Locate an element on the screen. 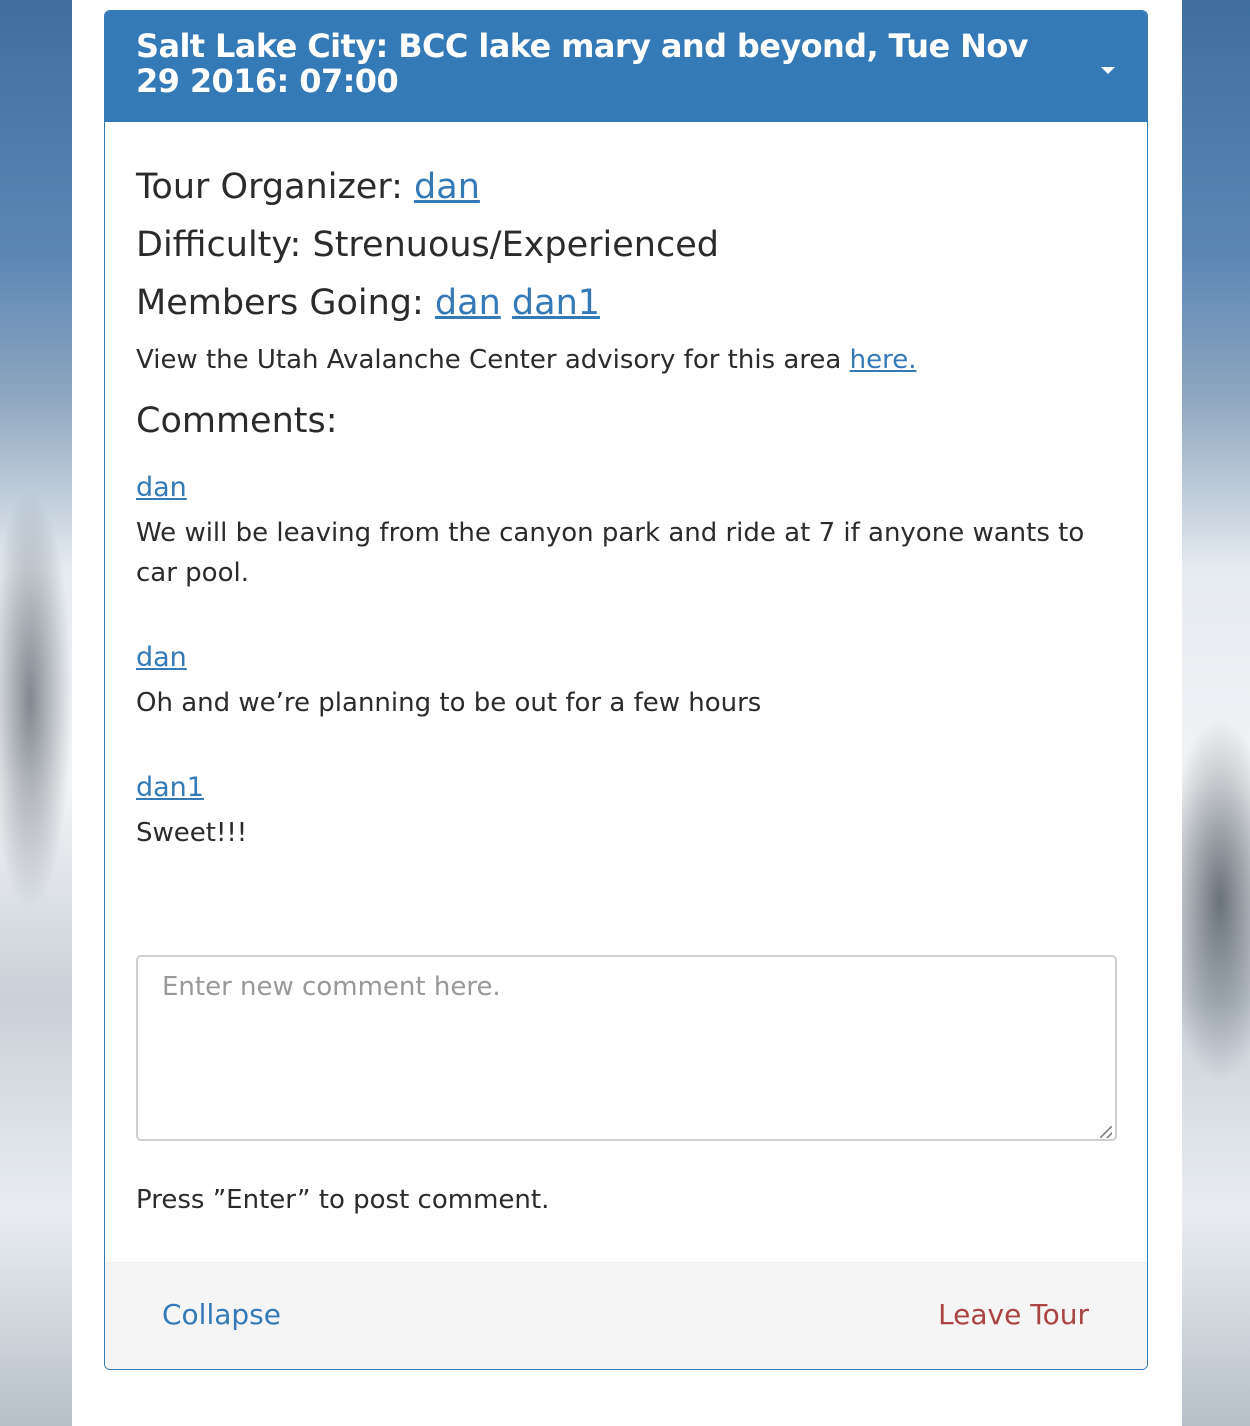  collapse-button: Collapse is located at coordinates (221, 1315).